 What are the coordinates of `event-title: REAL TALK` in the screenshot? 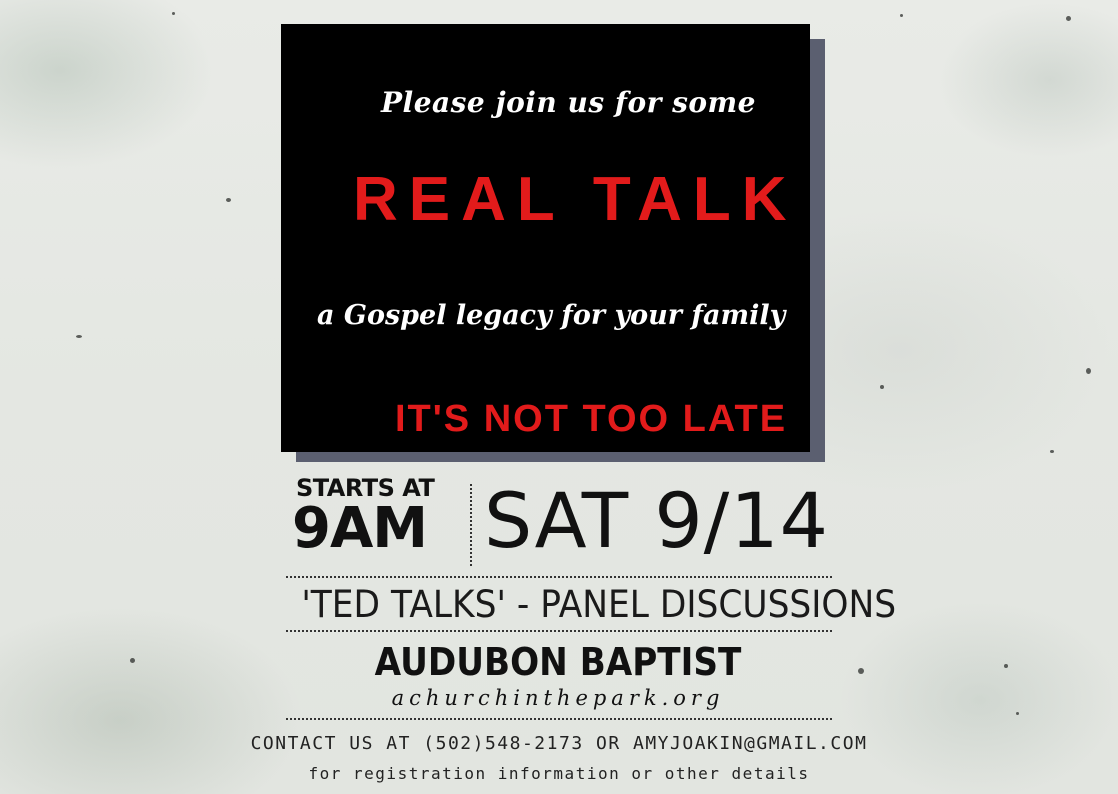 It's located at (575, 199).